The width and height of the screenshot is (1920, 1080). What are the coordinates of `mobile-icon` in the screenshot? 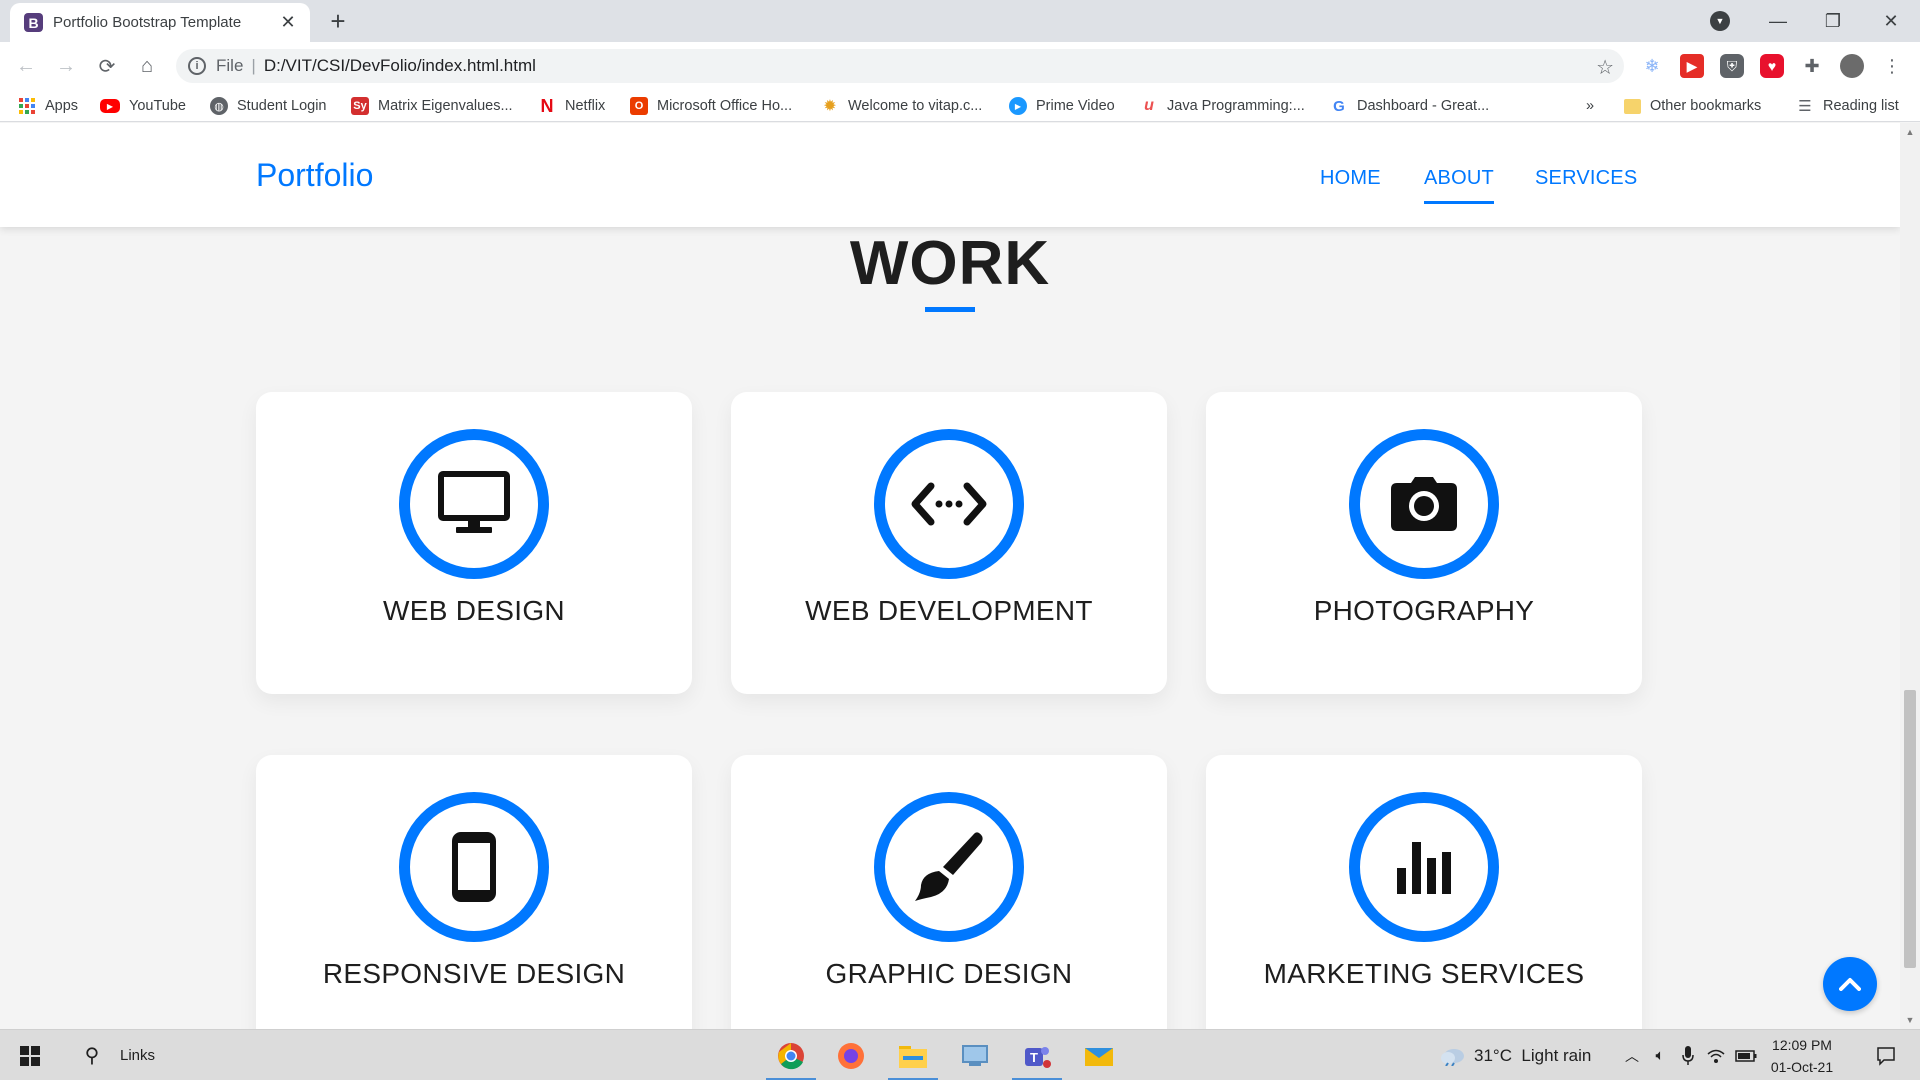 It's located at (474, 867).